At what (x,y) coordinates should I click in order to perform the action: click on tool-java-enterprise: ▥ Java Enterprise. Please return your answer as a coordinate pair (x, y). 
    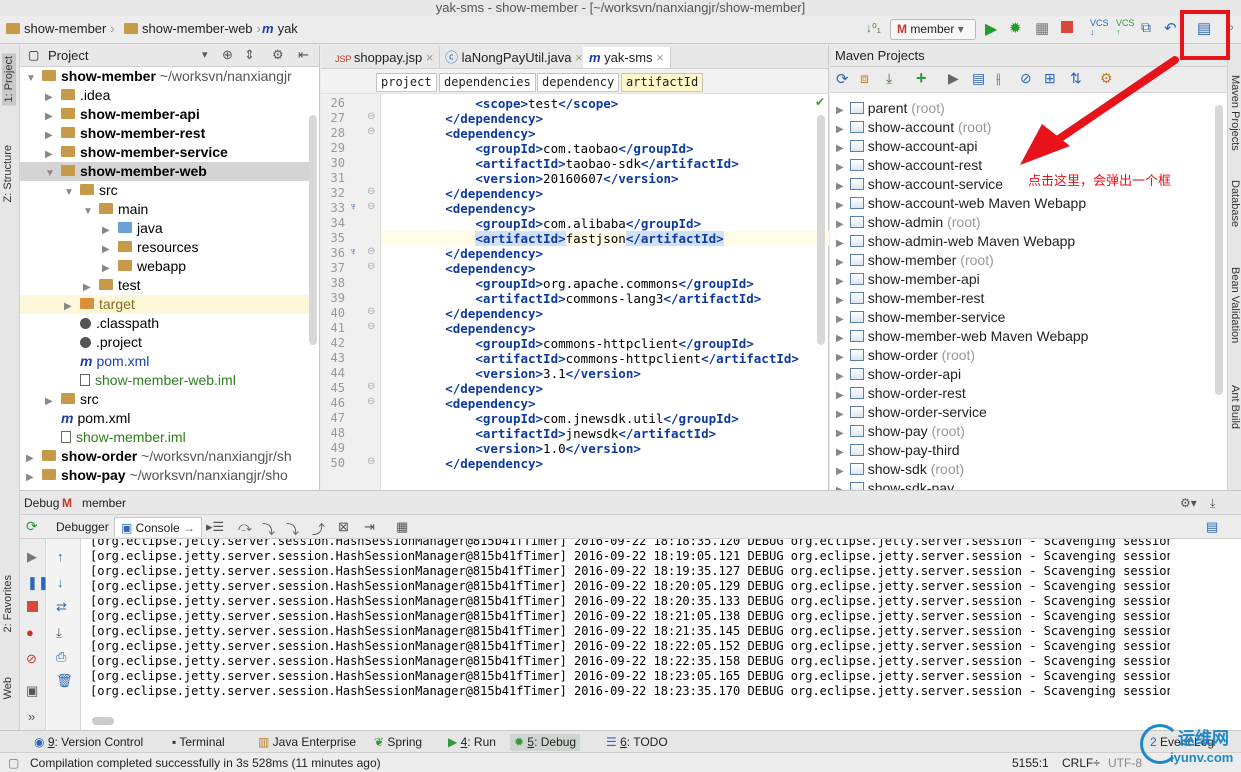
    Looking at the image, I should click on (307, 742).